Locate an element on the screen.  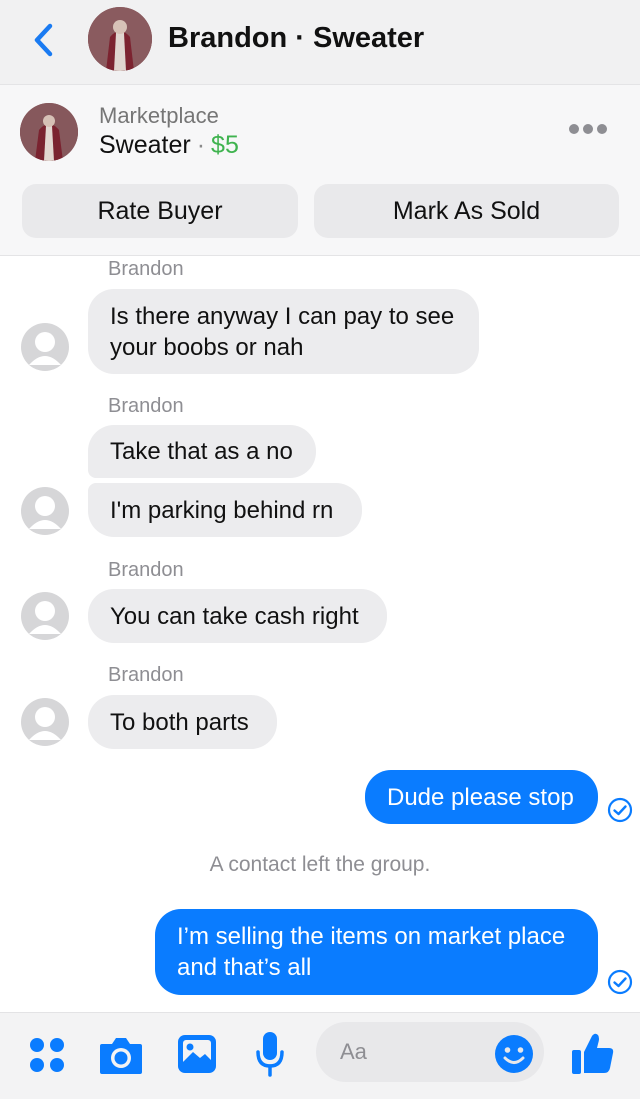
message-bubble: I'm parking behind rn is located at coordinates (225, 510).